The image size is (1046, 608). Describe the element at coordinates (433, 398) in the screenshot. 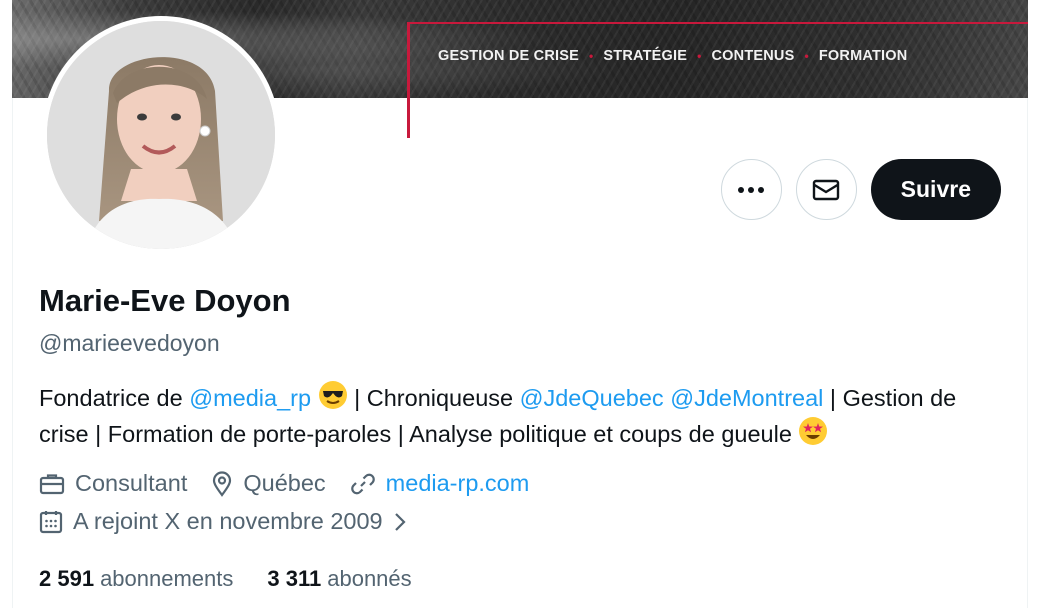

I see `bio-text: | Chroniqueuse` at that location.